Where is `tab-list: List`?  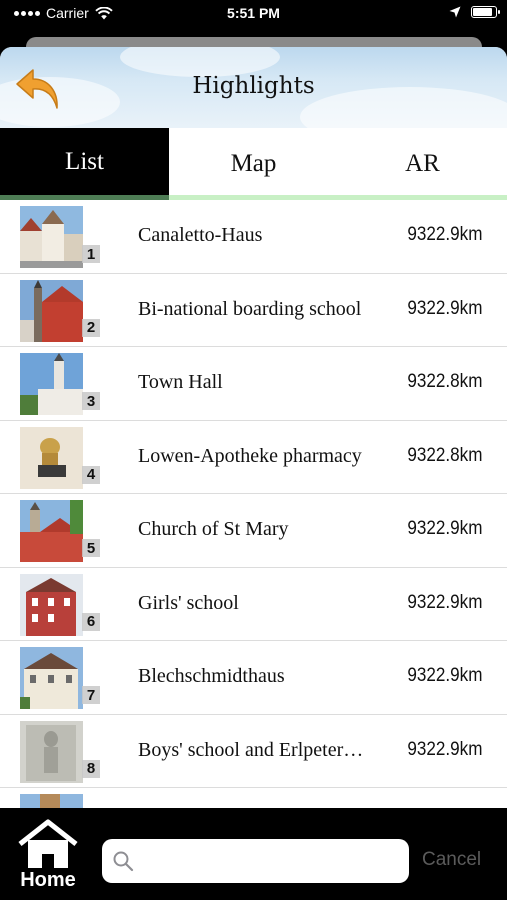
tab-list: List is located at coordinates (84, 164).